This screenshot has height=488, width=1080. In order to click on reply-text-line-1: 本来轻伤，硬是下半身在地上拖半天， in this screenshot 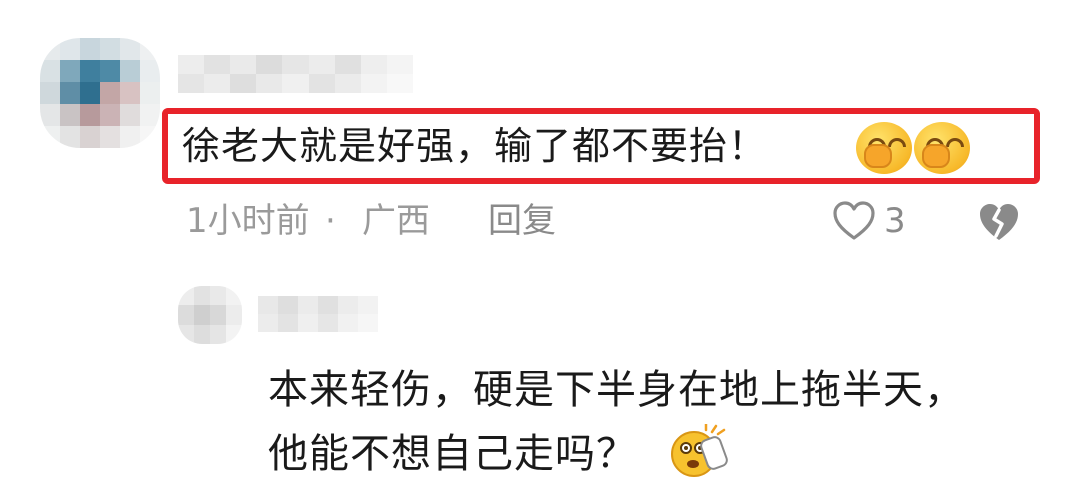, I will do `click(616, 390)`.